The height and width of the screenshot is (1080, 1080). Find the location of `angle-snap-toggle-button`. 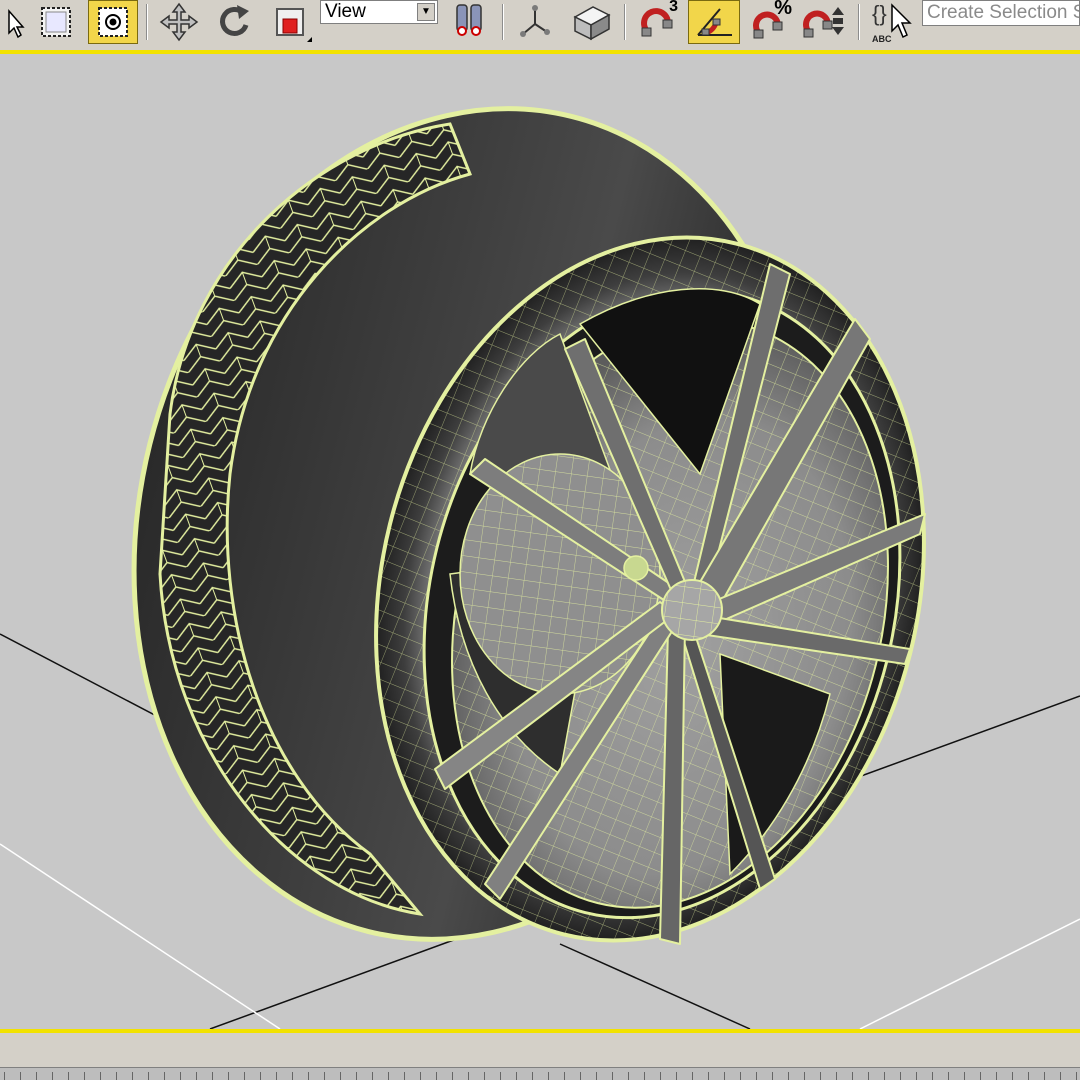

angle-snap-toggle-button is located at coordinates (714, 22).